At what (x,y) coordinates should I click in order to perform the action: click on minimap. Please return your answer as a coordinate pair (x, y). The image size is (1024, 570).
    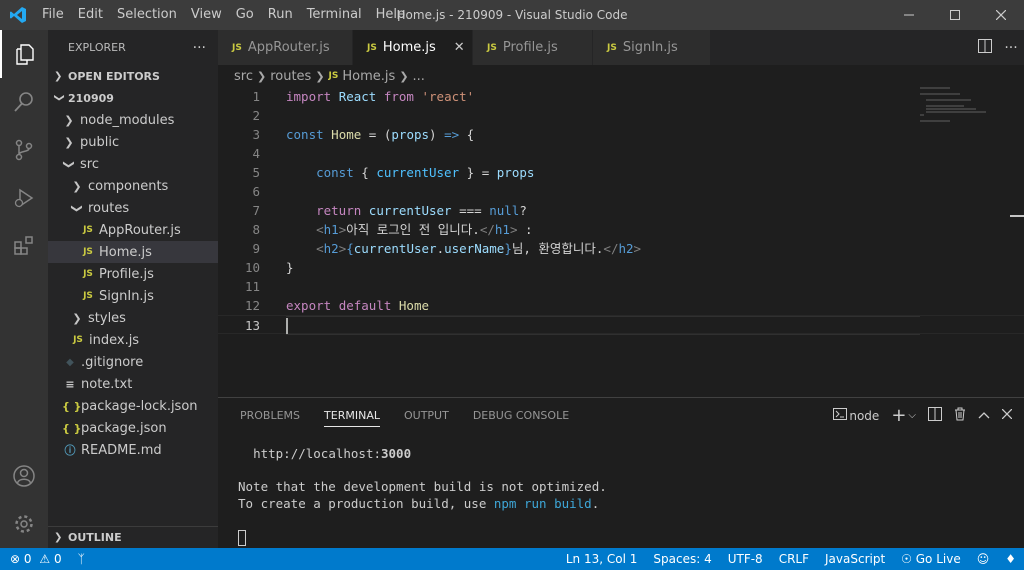
    Looking at the image, I should click on (965, 117).